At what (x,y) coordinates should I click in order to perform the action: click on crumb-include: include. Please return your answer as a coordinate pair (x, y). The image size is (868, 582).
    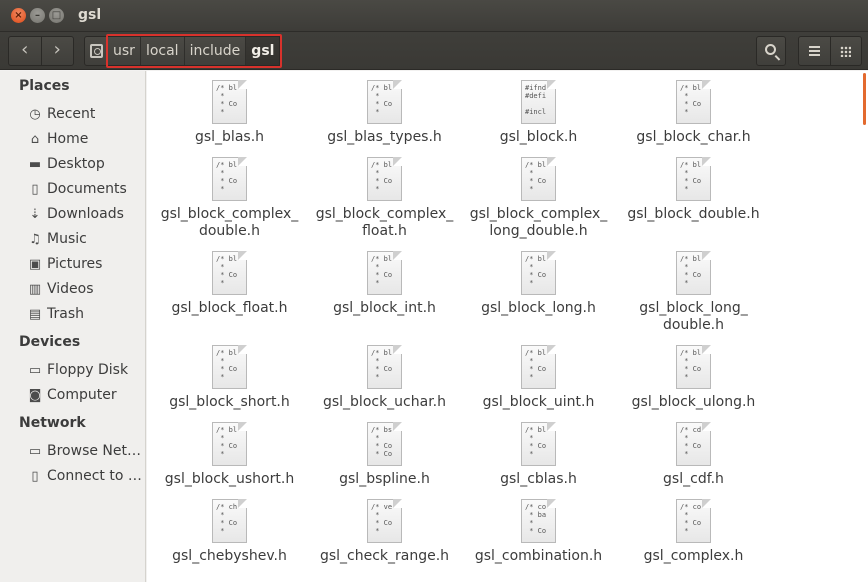
    Looking at the image, I should click on (214, 51).